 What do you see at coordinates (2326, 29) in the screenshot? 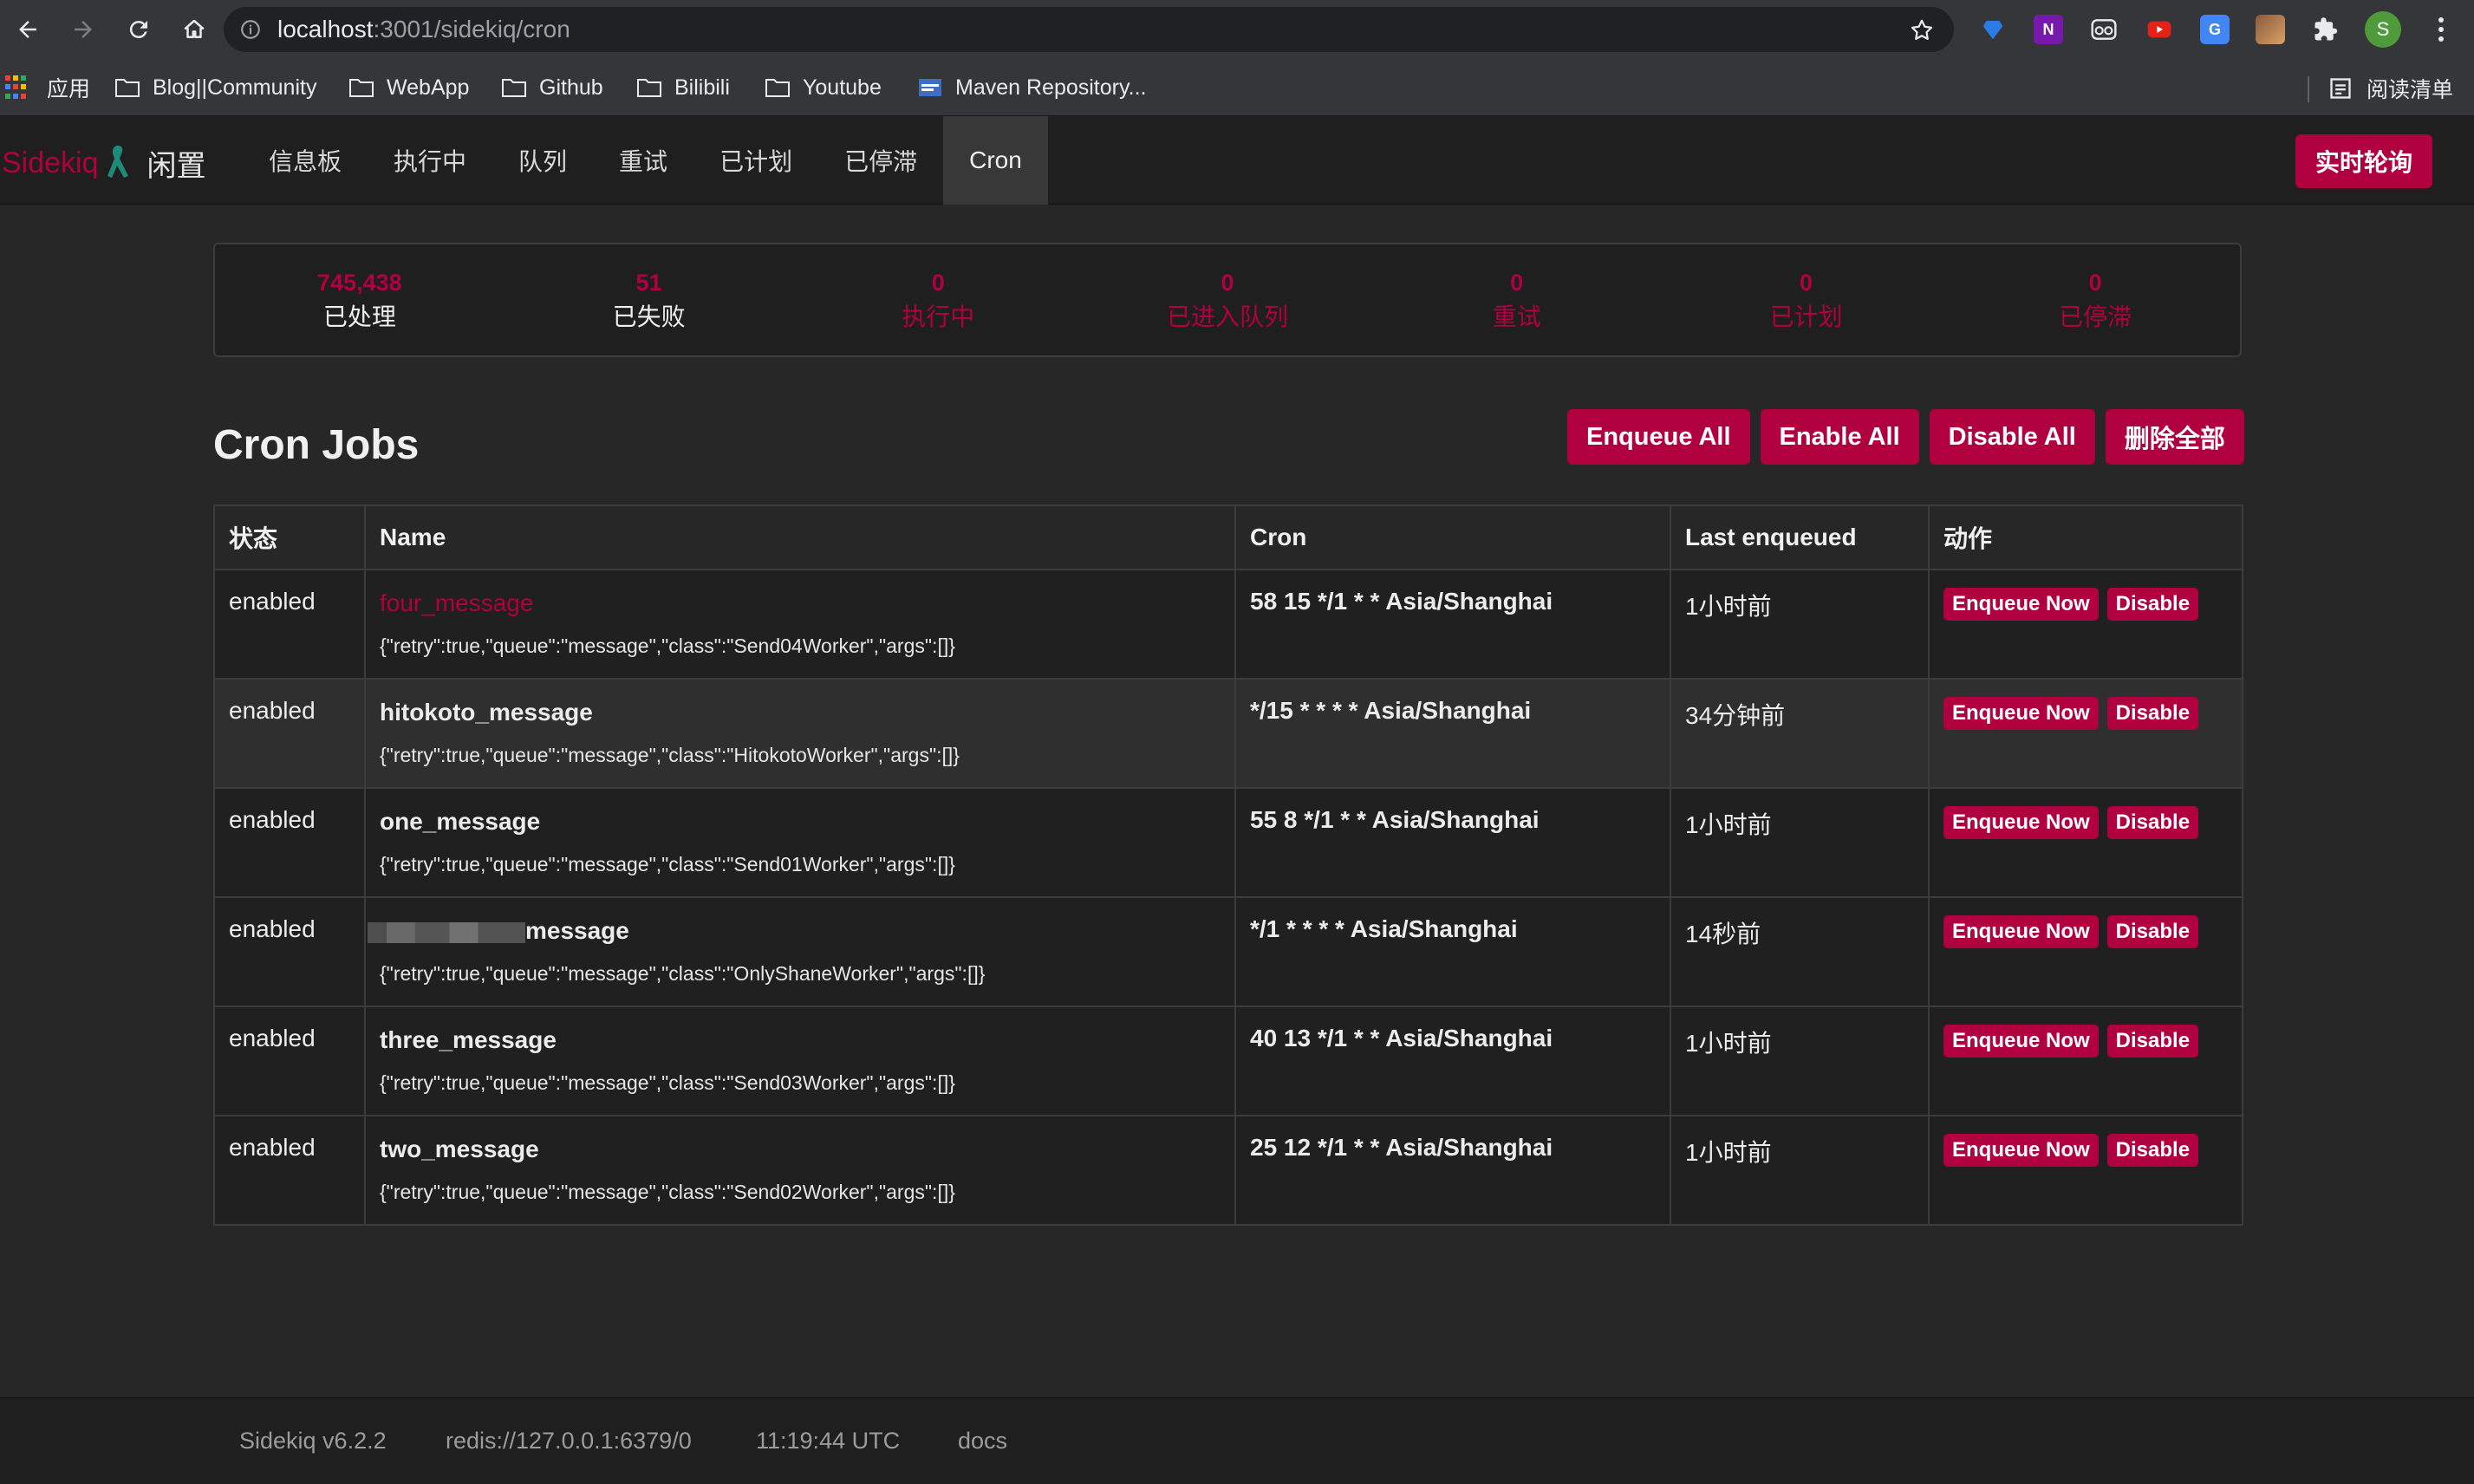
I see `extensions-puzzle-icon` at bounding box center [2326, 29].